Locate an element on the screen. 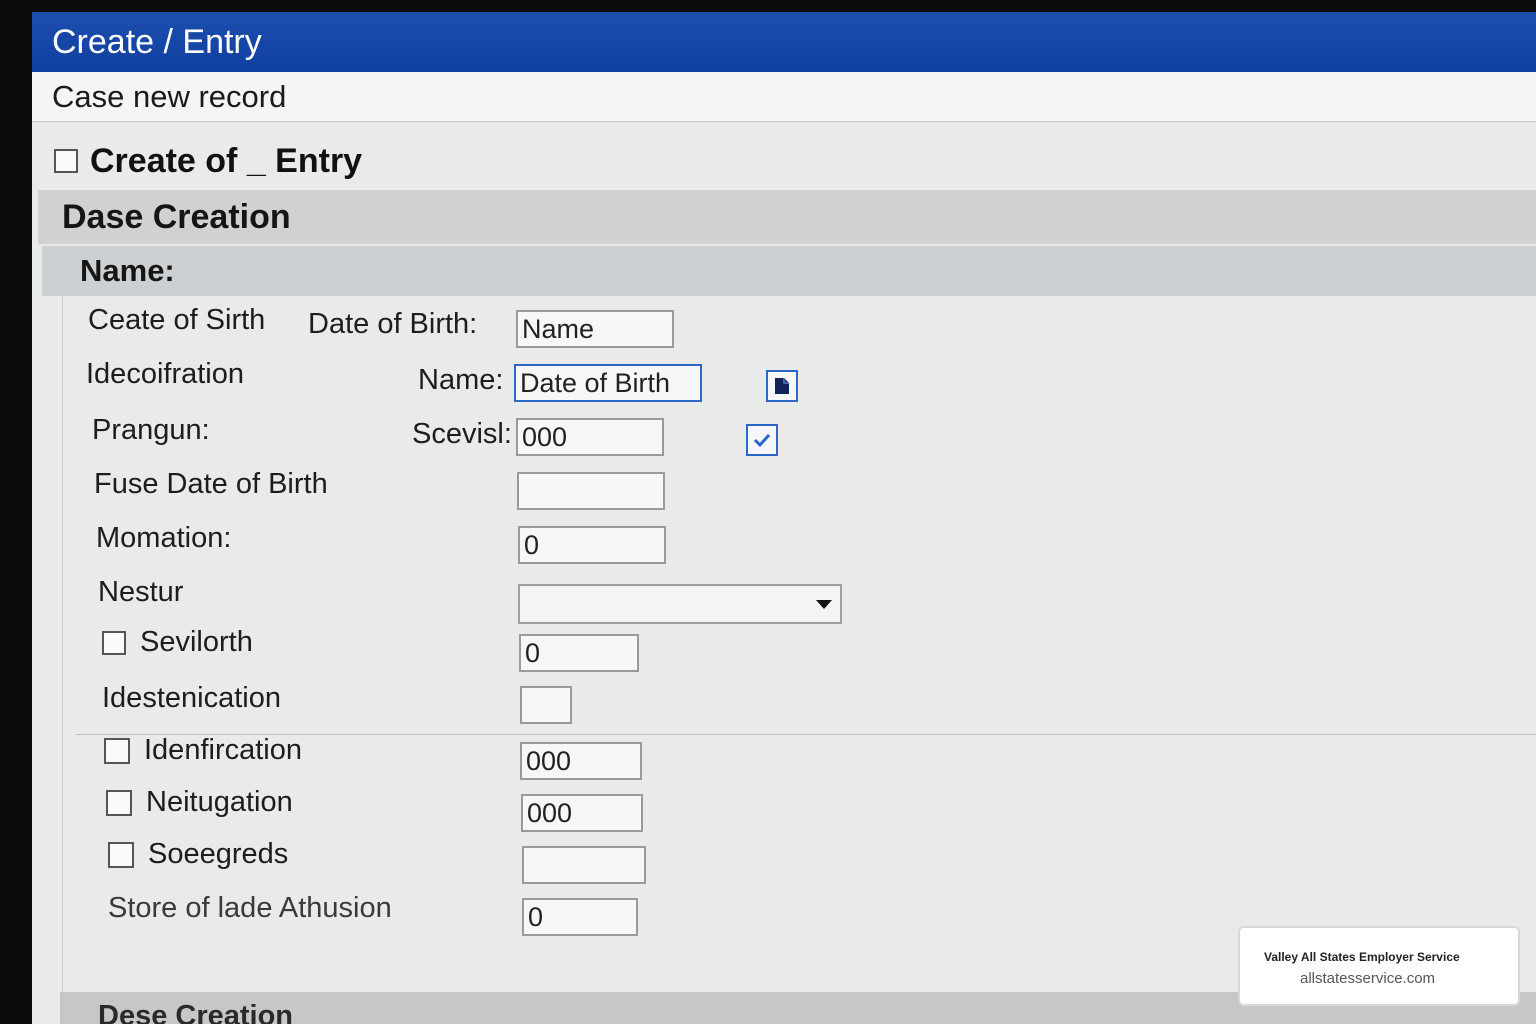 This screenshot has width=1536, height=1024. section-header-name: Name: is located at coordinates (789, 271).